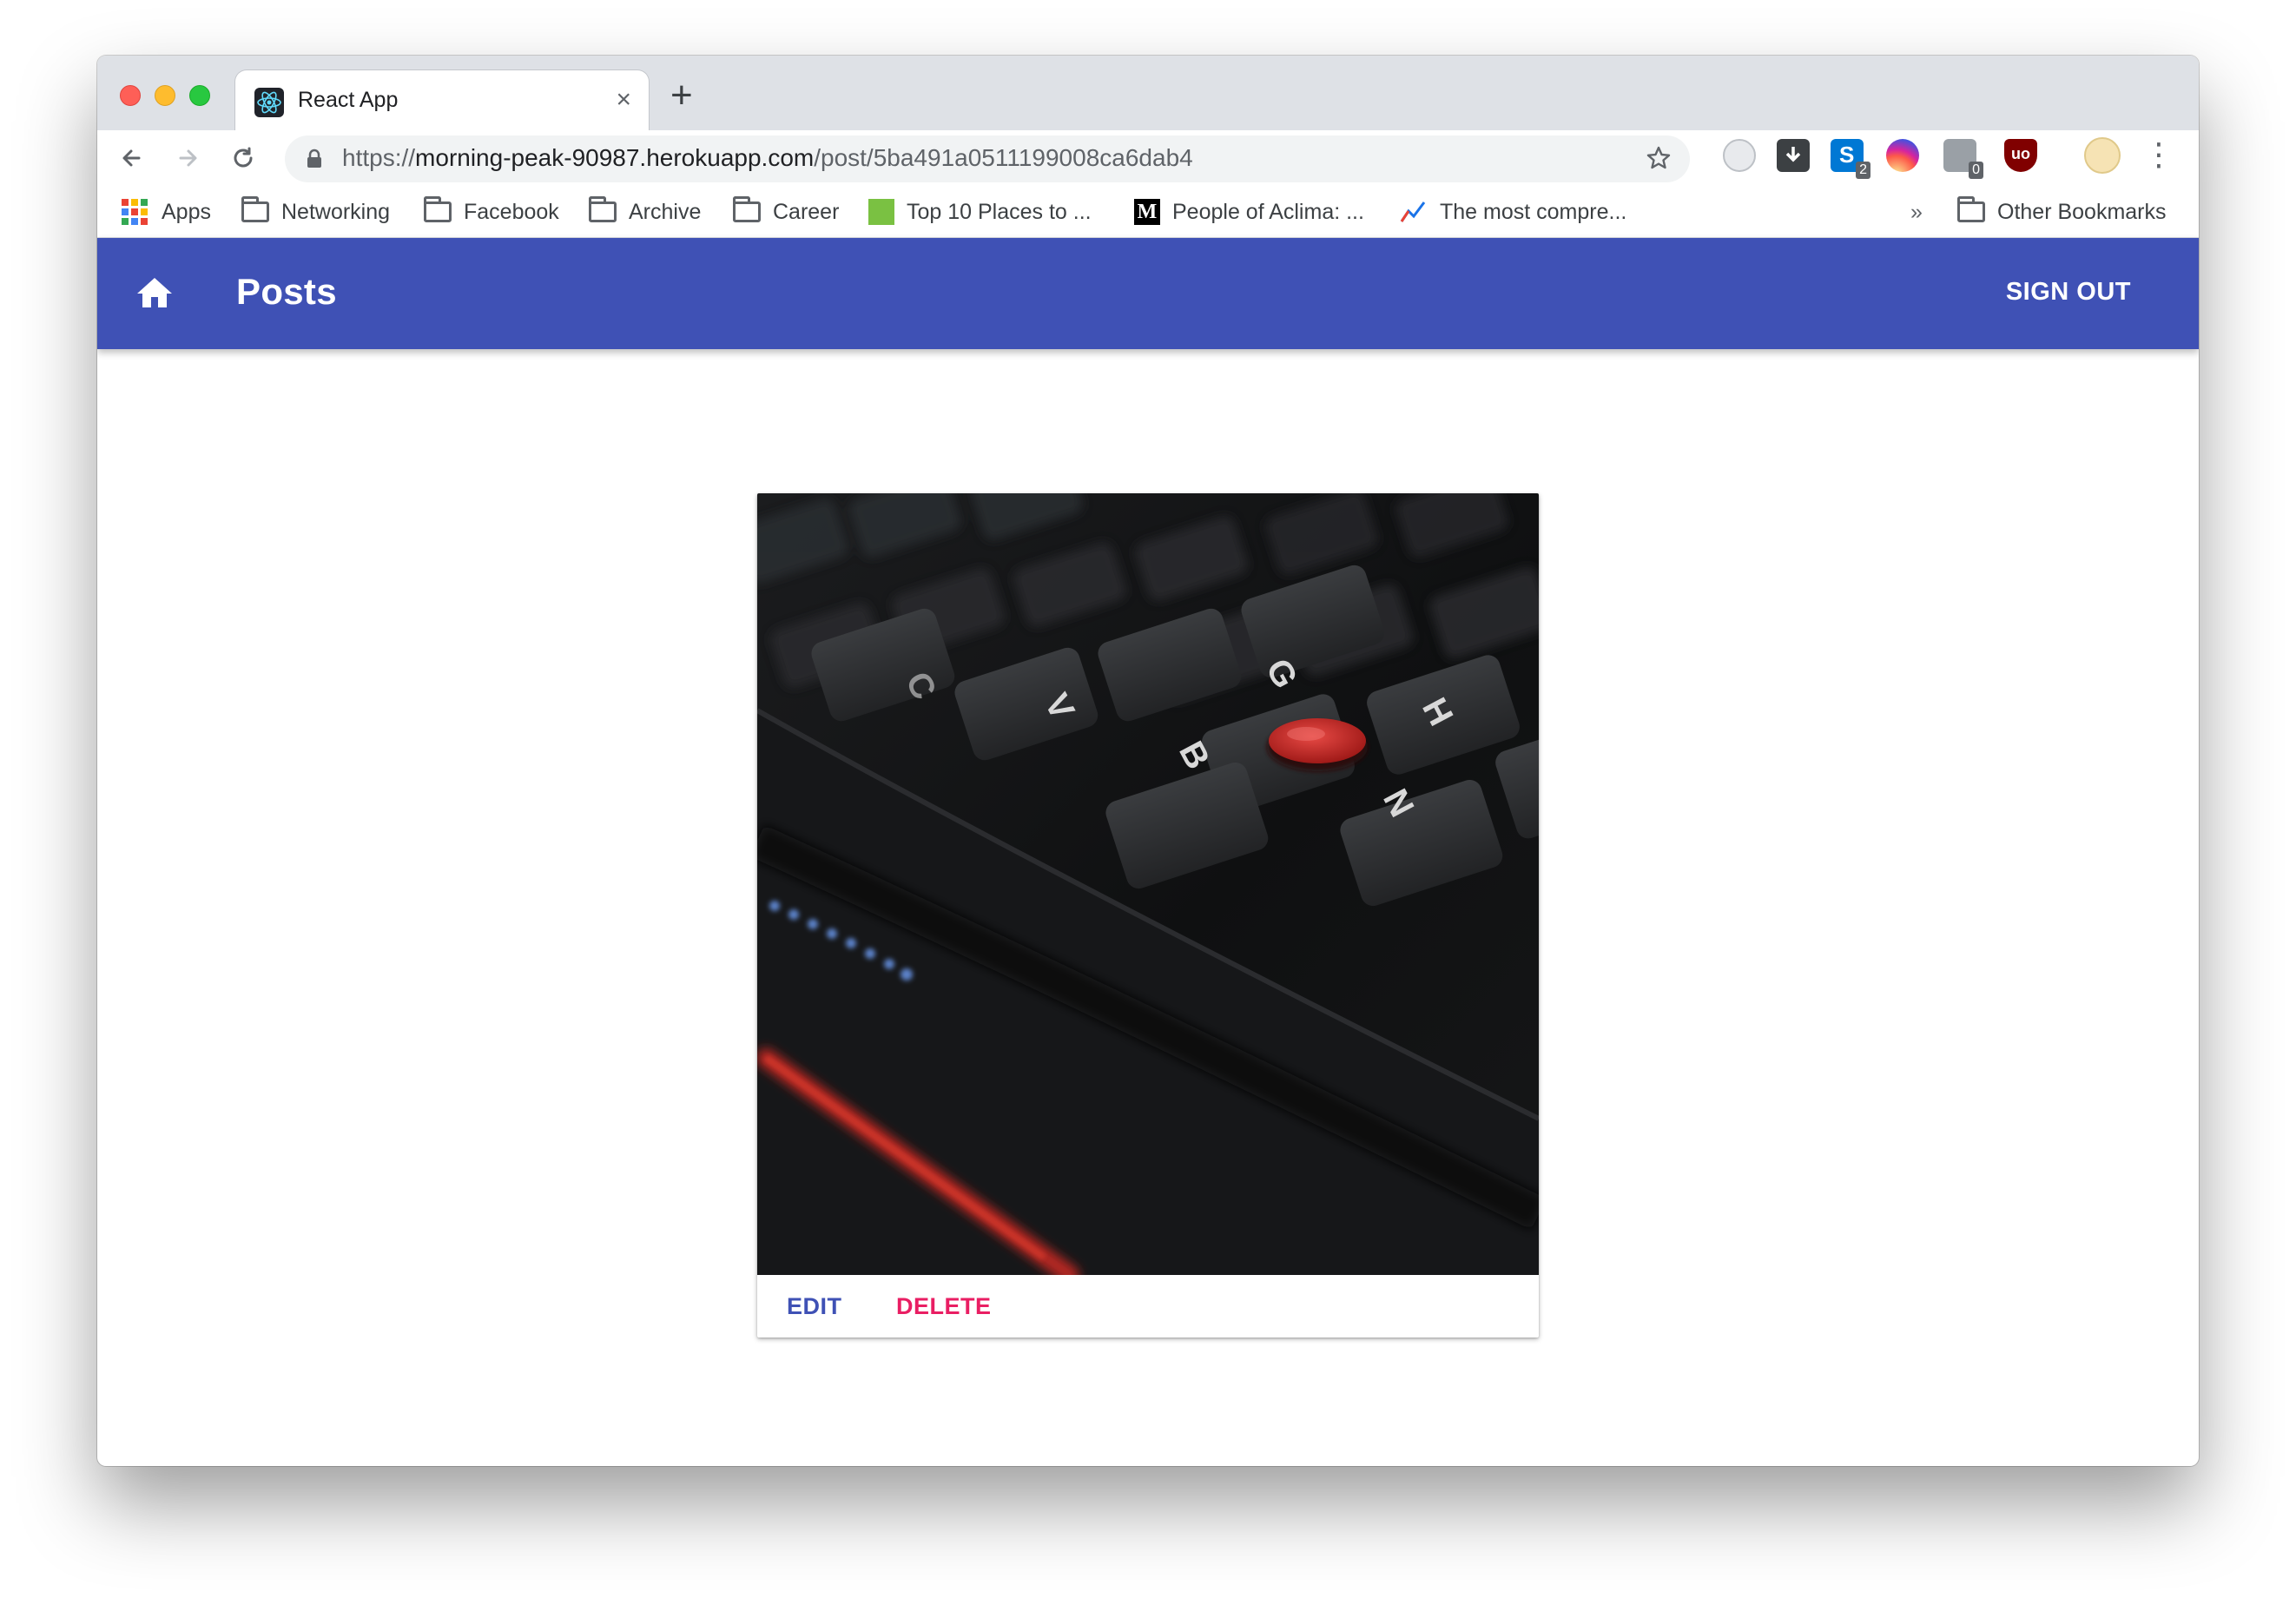  Describe the element at coordinates (130, 95) in the screenshot. I see `close-window-button` at that location.